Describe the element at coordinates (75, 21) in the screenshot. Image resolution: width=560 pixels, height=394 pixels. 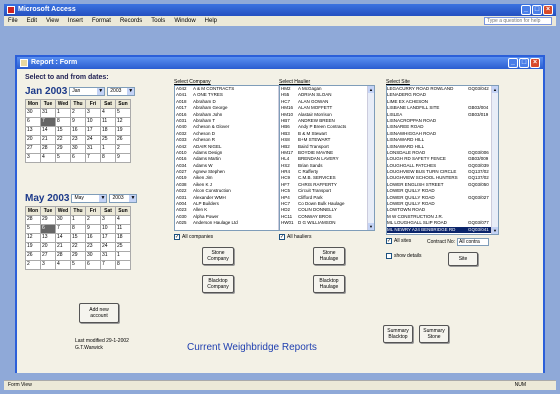
I see `menu-insert: Insert` at that location.